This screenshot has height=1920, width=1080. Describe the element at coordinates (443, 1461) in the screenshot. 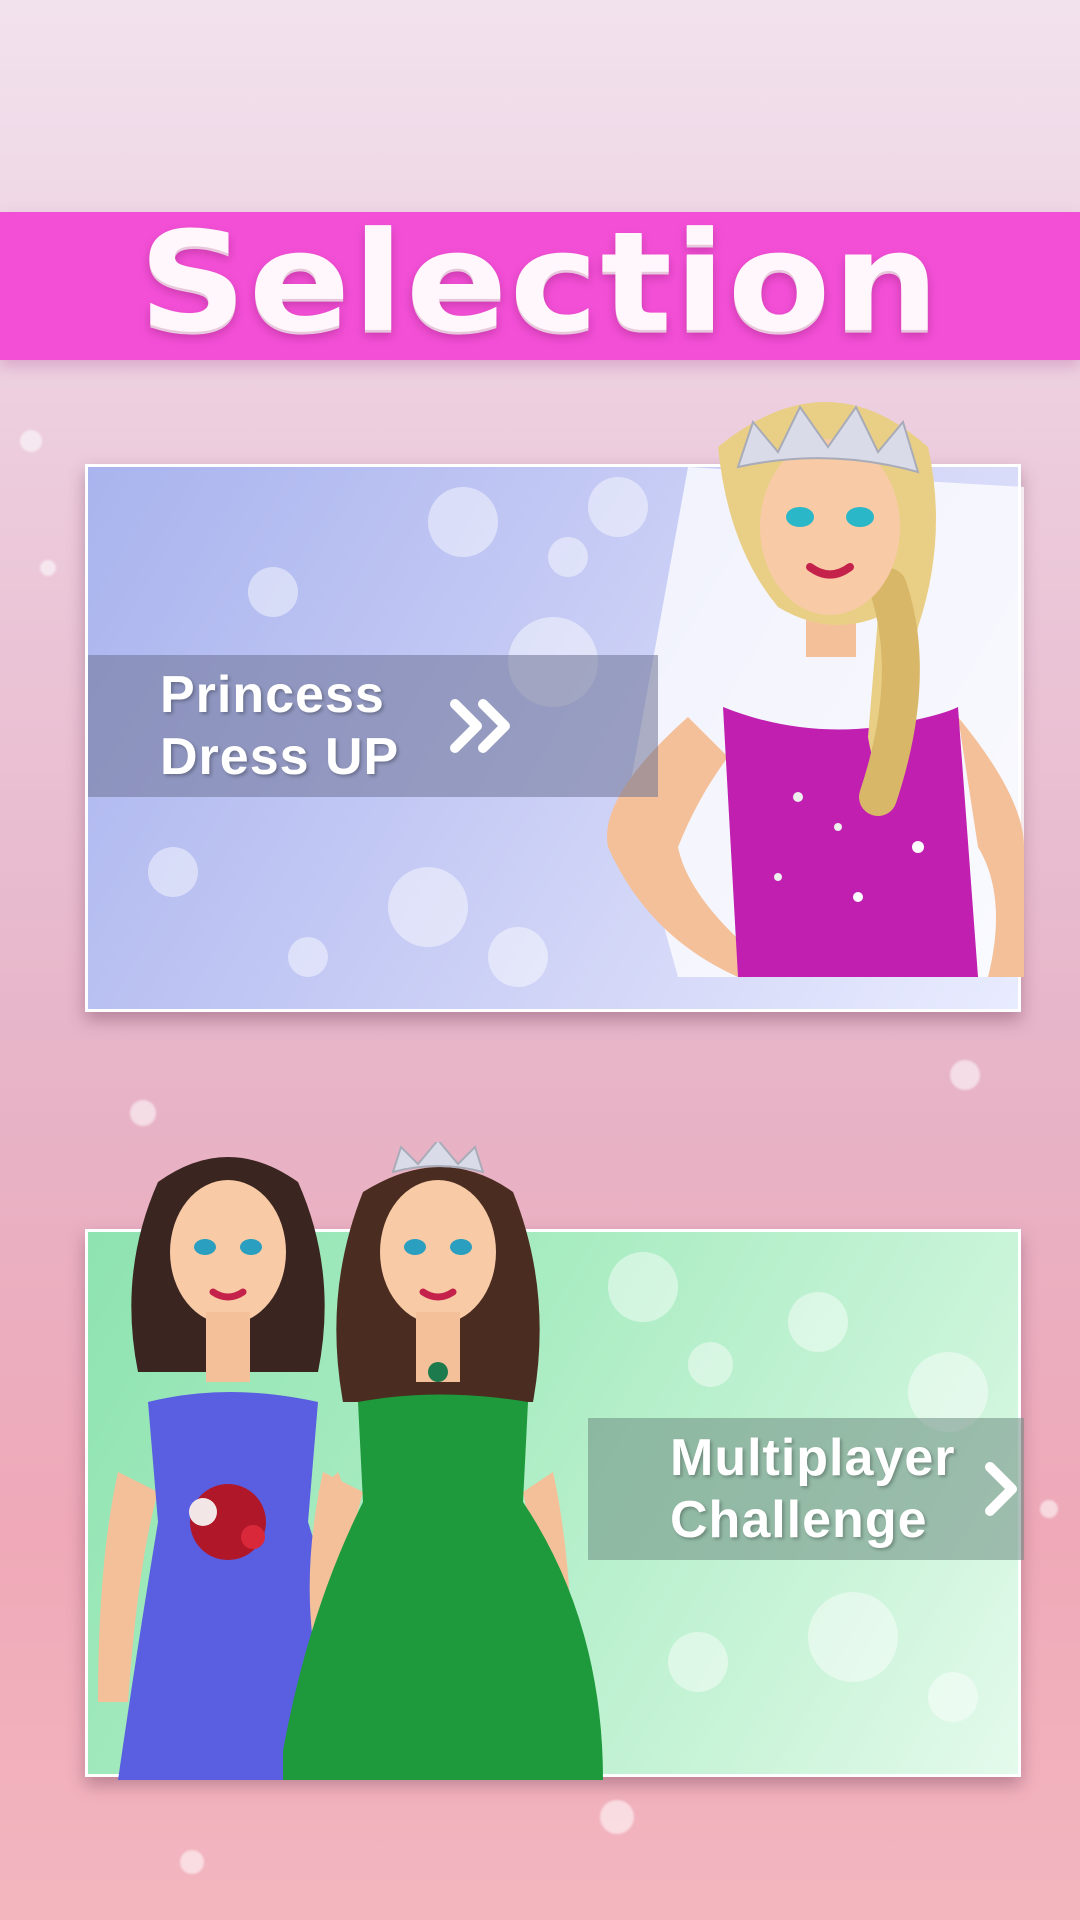

I see `green-gown-character` at that location.